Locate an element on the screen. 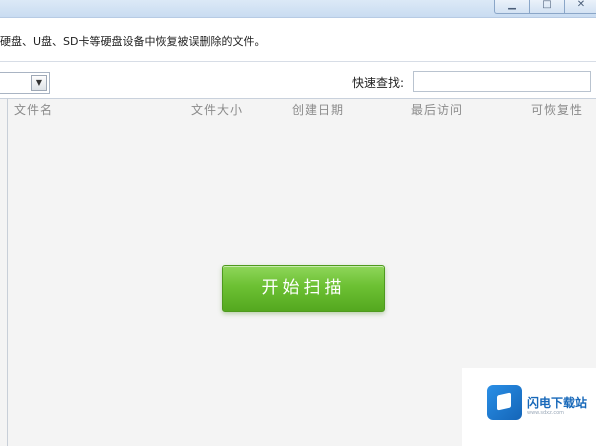  file-list-header: 文件名 文件大小 创建日期 最后访问 可恢复性 is located at coordinates (298, 109).